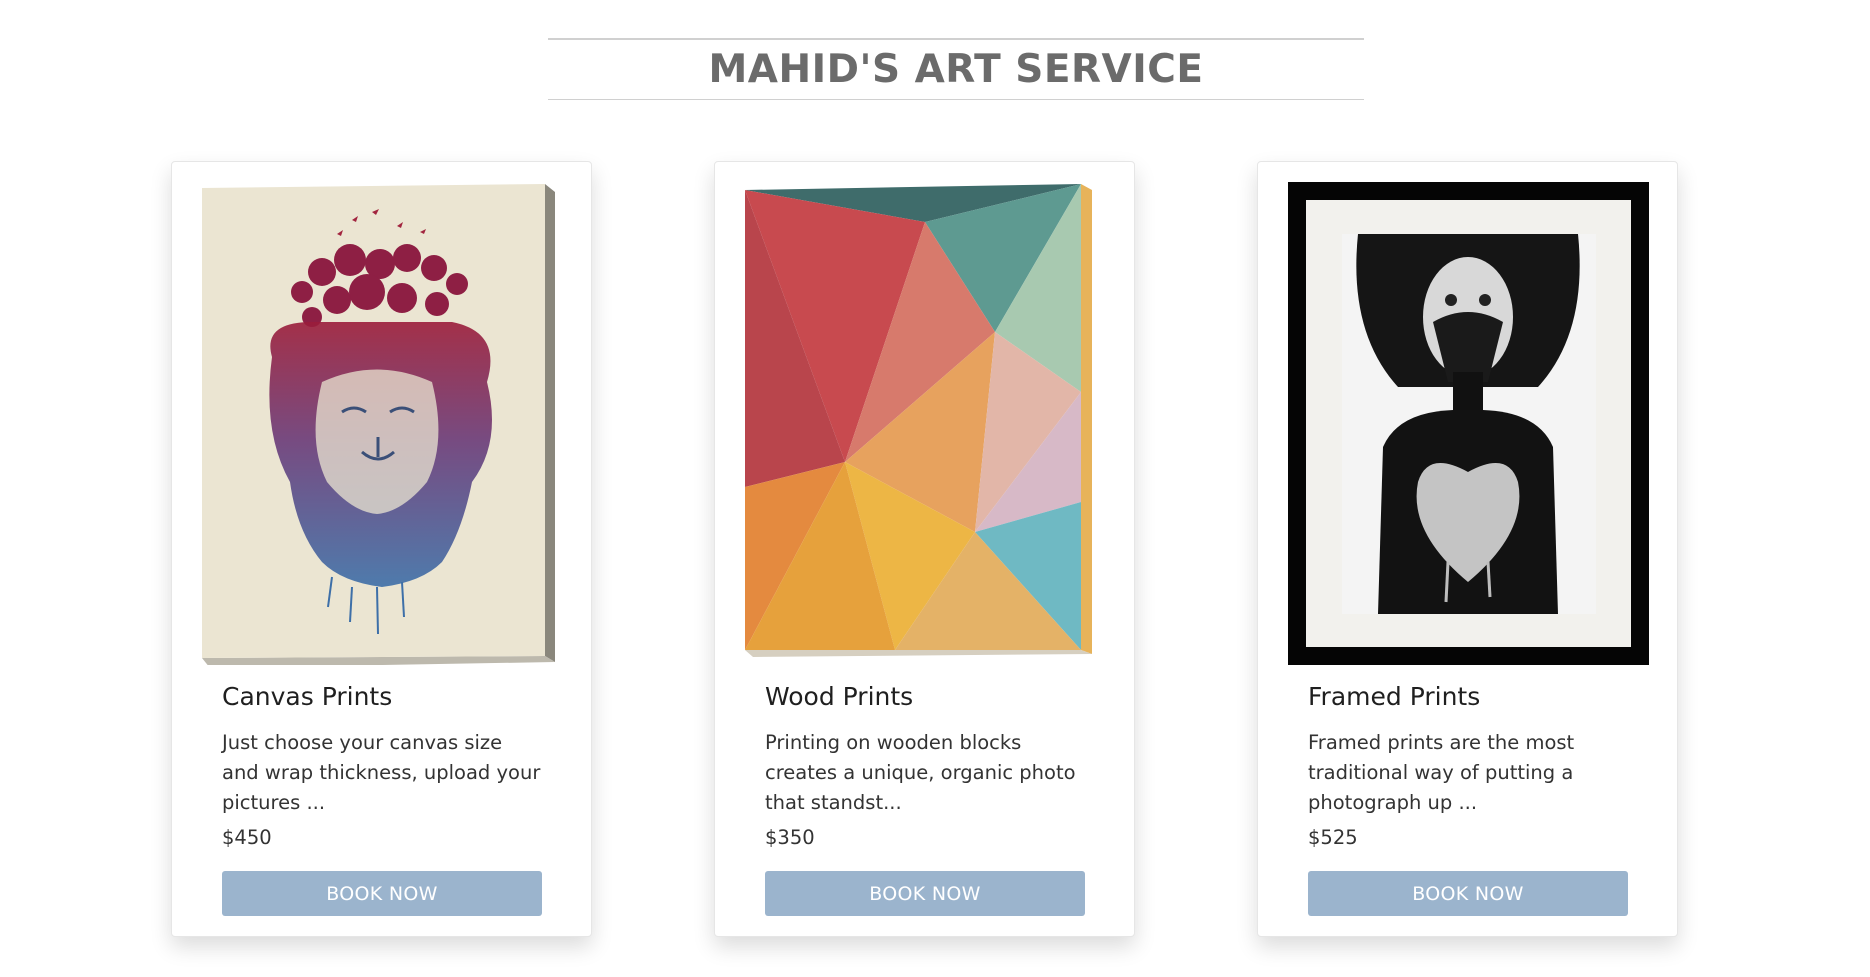 This screenshot has width=1870, height=977. Describe the element at coordinates (1468, 423) in the screenshot. I see `framed-print-image` at that location.